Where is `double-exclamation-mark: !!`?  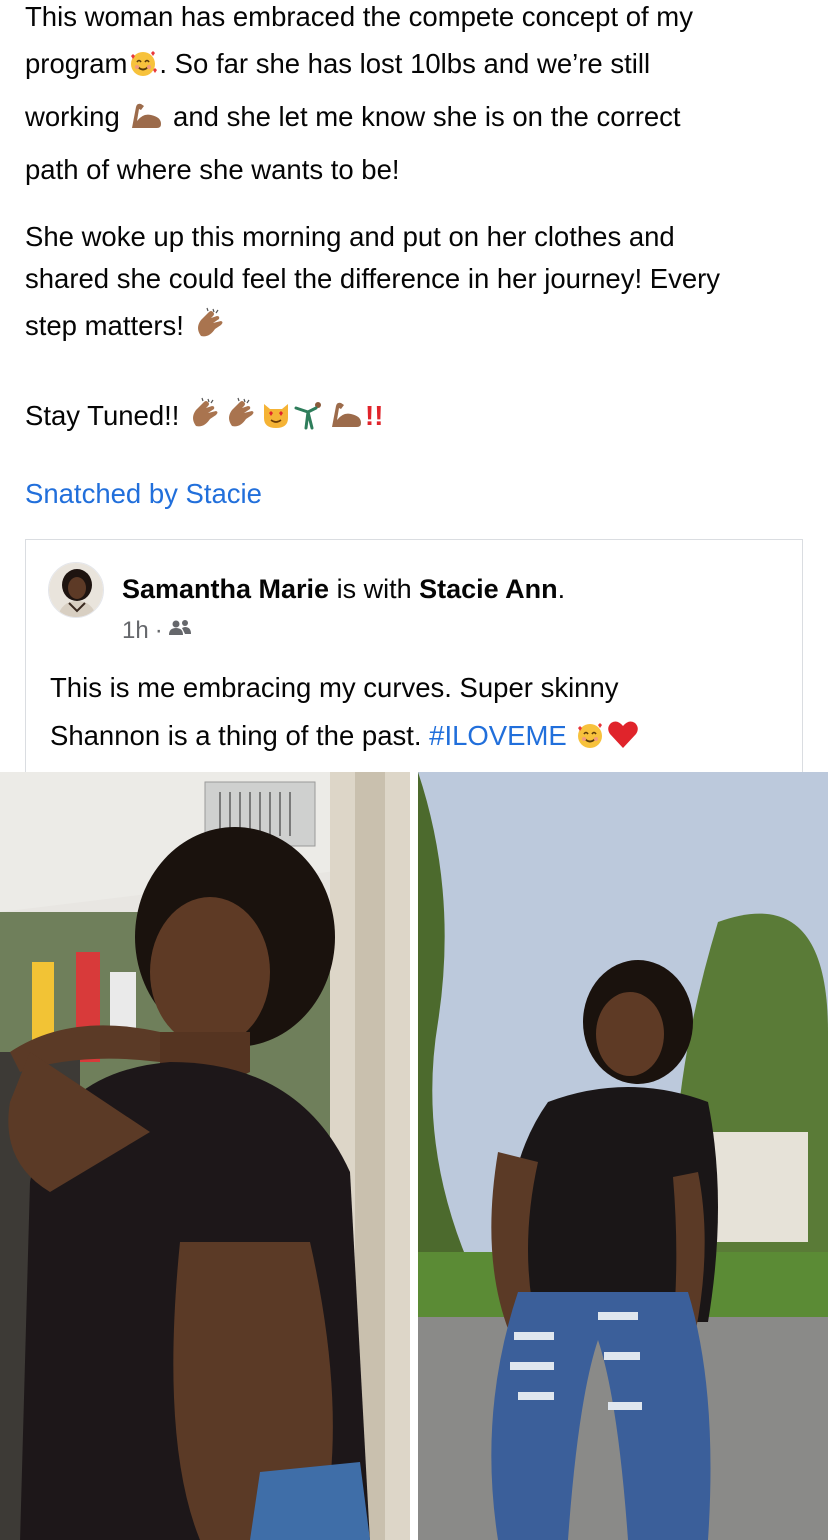
double-exclamation-mark: !! is located at coordinates (374, 415).